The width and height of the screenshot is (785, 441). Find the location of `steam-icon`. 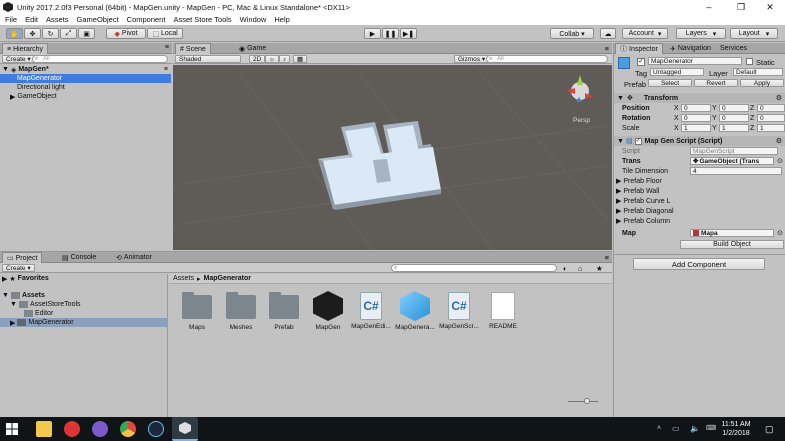

steam-icon is located at coordinates (156, 429).